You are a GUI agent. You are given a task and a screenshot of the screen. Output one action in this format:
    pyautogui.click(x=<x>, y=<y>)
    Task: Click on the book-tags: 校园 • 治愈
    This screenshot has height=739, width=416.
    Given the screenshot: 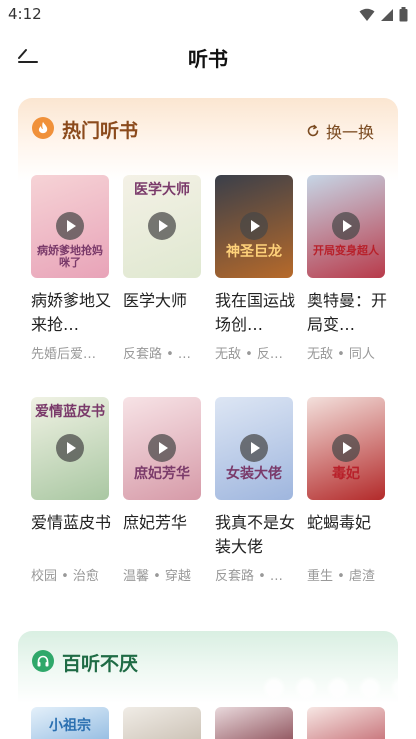 What is the action you would take?
    pyautogui.click(x=65, y=576)
    